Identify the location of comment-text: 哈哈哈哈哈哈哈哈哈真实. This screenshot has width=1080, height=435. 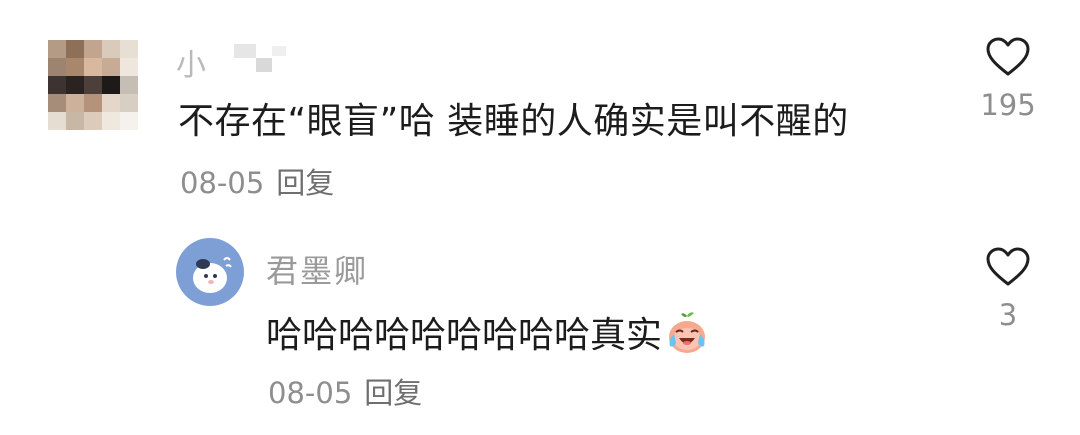
(488, 333).